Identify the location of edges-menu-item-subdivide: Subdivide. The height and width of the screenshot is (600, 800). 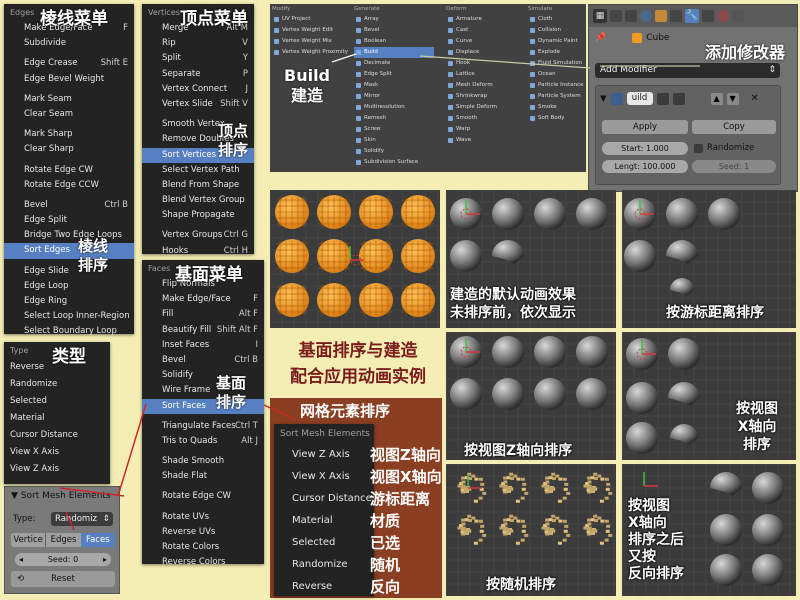
(69, 43).